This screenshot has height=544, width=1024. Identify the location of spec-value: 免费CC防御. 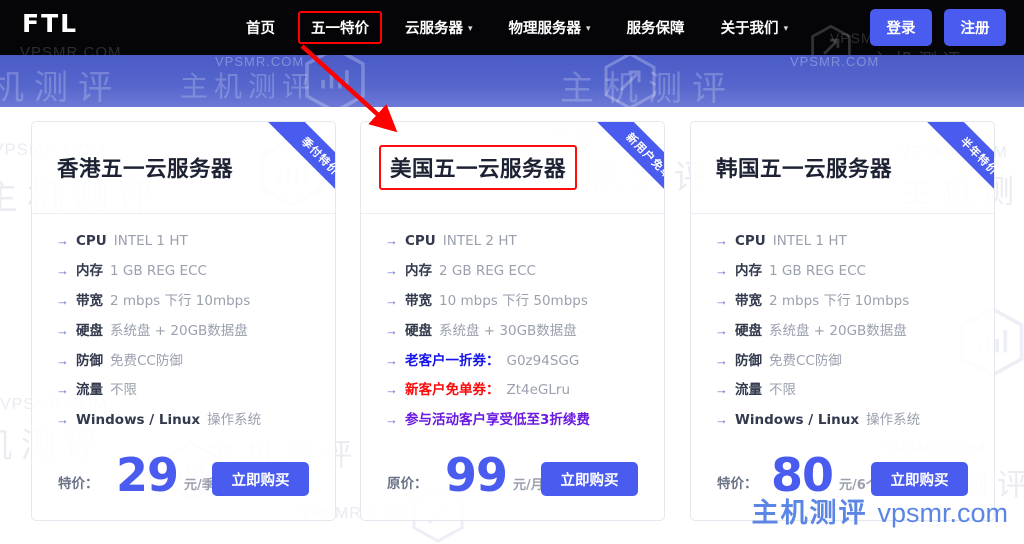
(805, 360).